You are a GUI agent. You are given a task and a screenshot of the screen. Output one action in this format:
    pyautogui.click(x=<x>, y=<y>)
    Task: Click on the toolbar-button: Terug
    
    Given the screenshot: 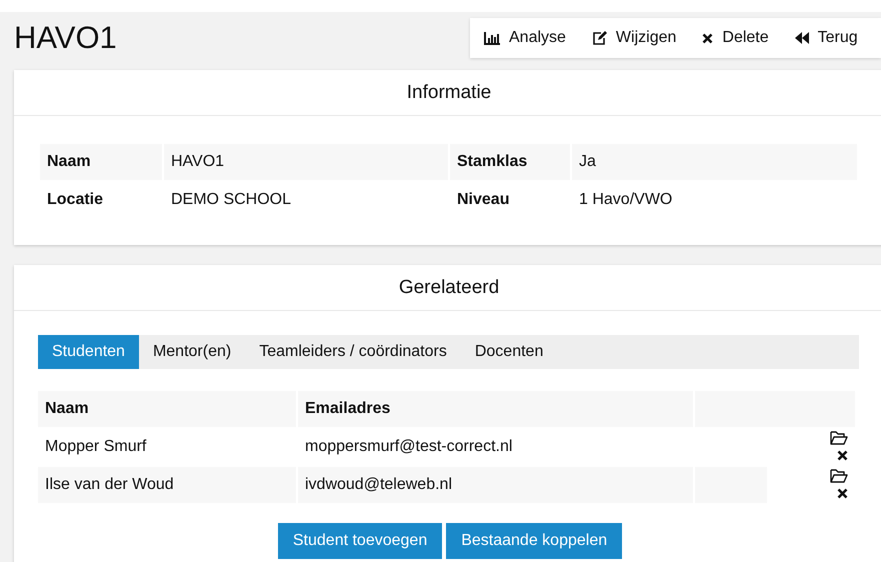 What is the action you would take?
    pyautogui.click(x=832, y=38)
    